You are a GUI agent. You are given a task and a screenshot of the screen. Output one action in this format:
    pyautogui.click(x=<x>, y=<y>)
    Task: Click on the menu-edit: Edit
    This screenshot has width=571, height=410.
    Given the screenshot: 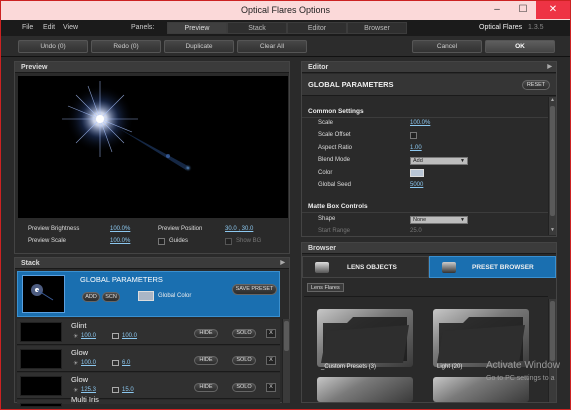 What is the action you would take?
    pyautogui.click(x=49, y=27)
    